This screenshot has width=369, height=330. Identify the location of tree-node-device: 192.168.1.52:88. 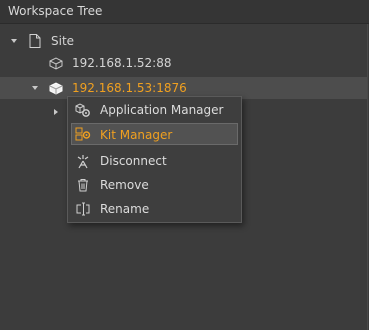
(110, 63).